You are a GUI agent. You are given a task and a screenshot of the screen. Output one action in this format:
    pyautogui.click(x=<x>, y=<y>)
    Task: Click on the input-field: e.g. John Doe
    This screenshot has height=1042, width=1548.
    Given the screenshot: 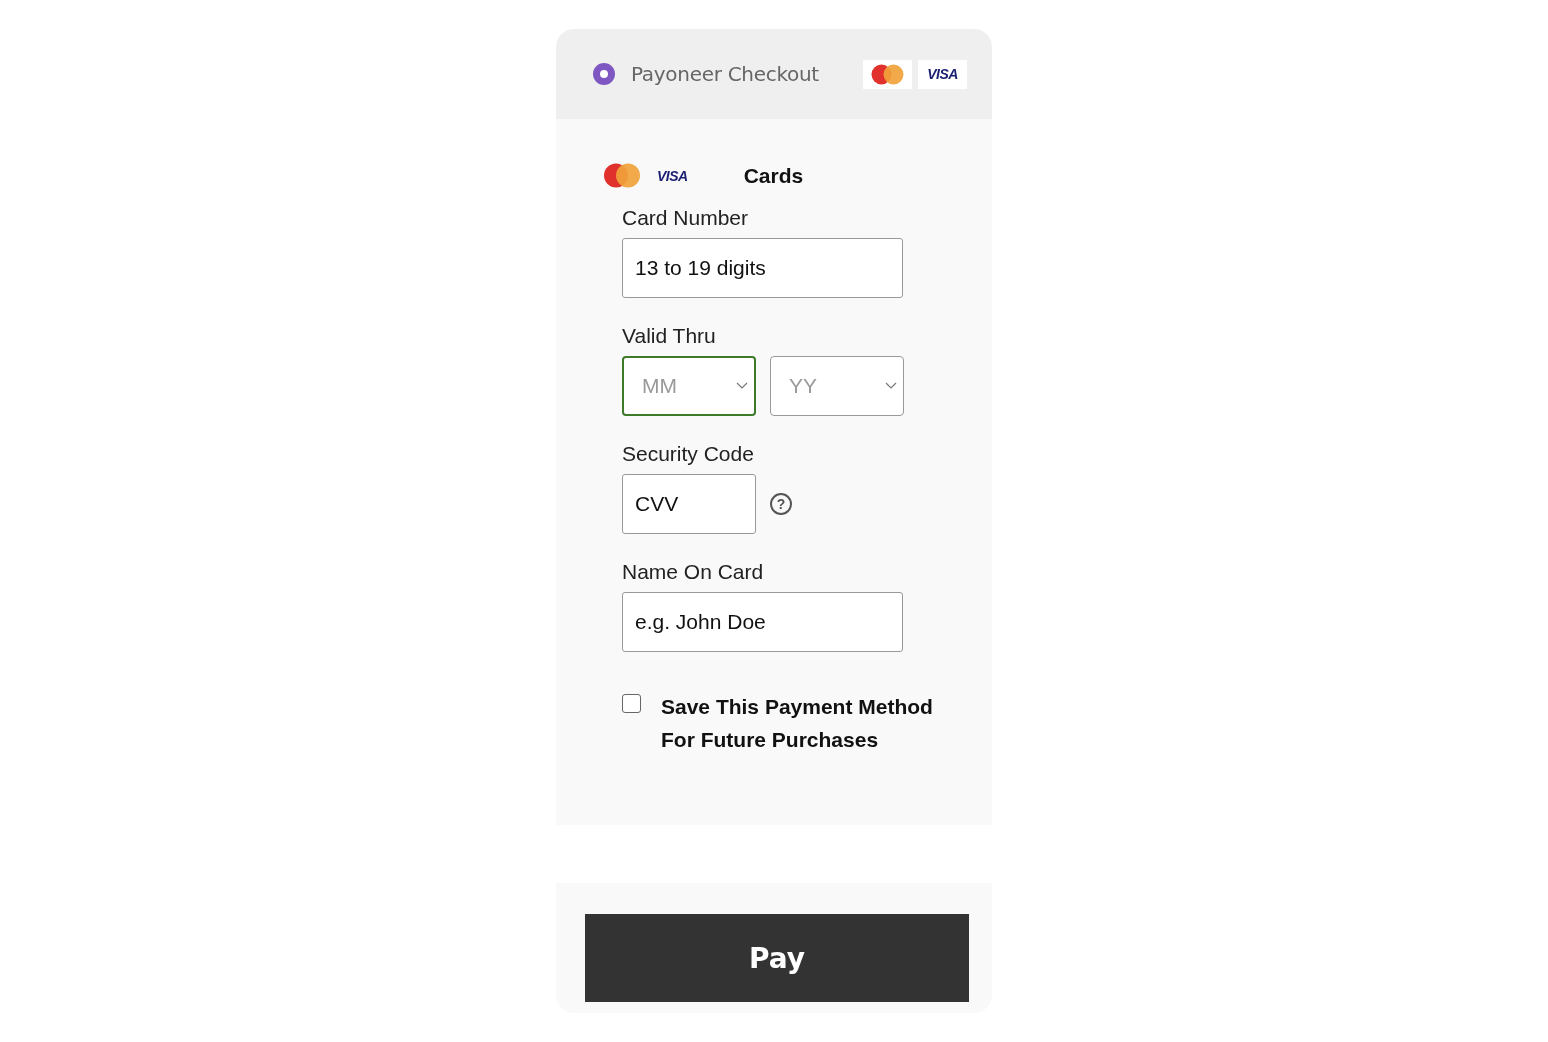 What is the action you would take?
    pyautogui.click(x=762, y=622)
    